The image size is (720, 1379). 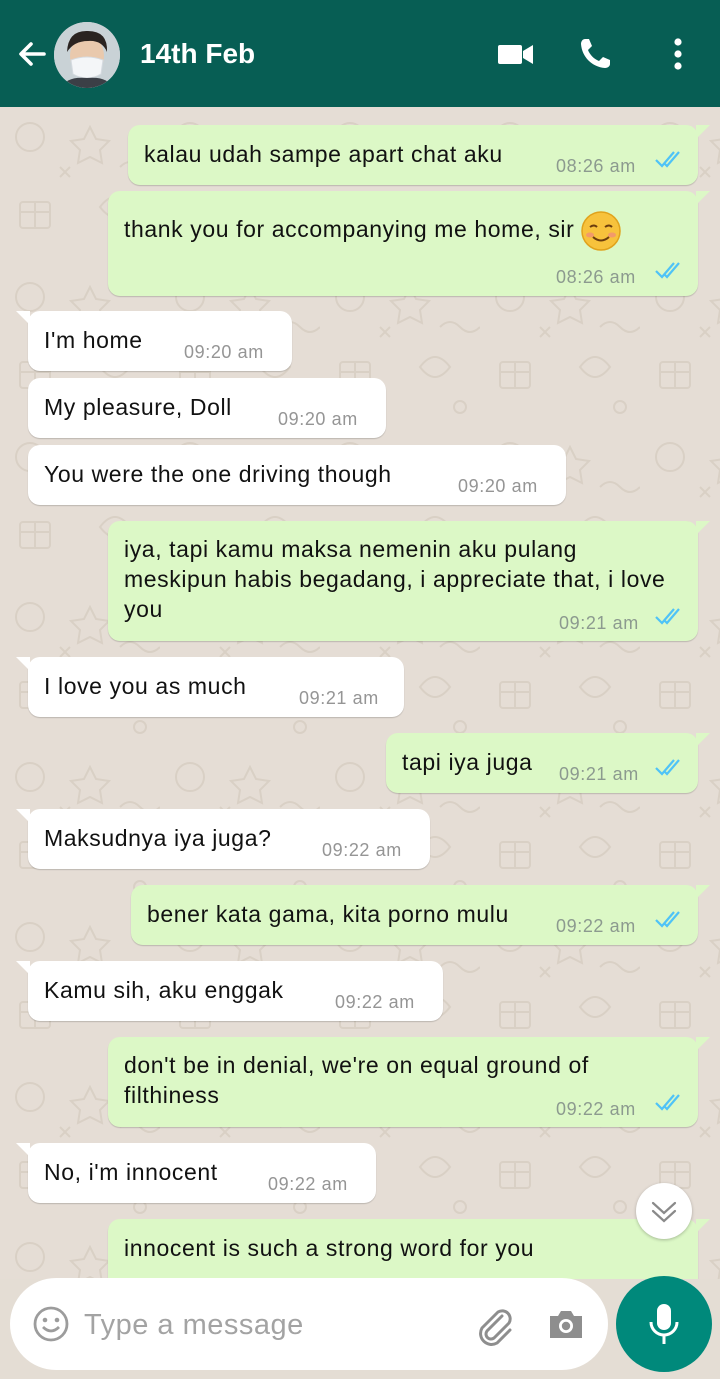 What do you see at coordinates (218, 474) in the screenshot?
I see `message-text: You were the one driving though` at bounding box center [218, 474].